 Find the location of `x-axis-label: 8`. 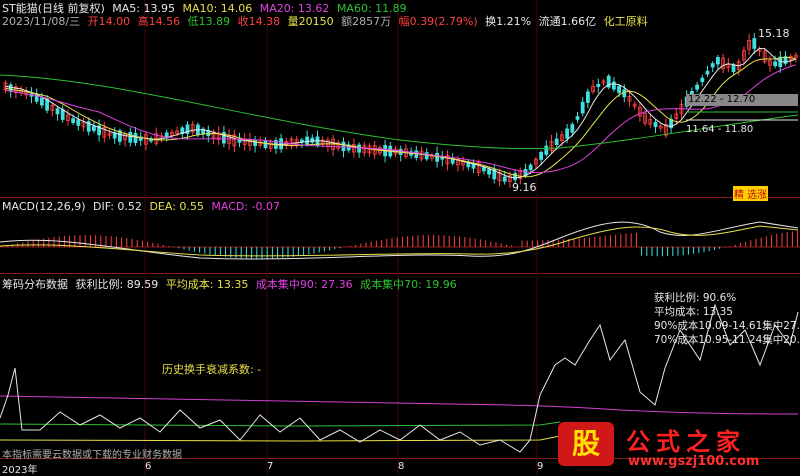

x-axis-label: 8 is located at coordinates (401, 466).